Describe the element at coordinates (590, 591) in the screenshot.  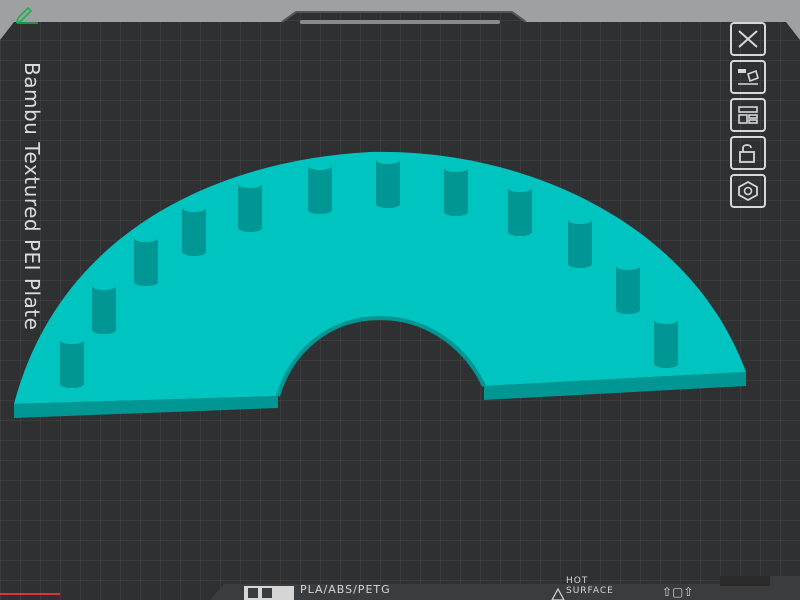
I see `hot-surface-line2: SURFACE` at that location.